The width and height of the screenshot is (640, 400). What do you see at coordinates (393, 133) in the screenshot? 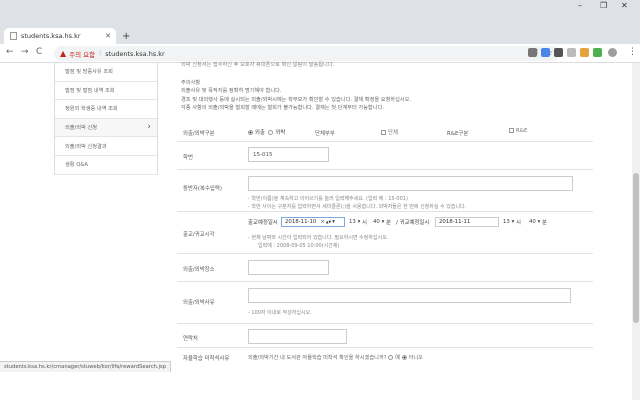
I see `checkbox-label: 단체` at bounding box center [393, 133].